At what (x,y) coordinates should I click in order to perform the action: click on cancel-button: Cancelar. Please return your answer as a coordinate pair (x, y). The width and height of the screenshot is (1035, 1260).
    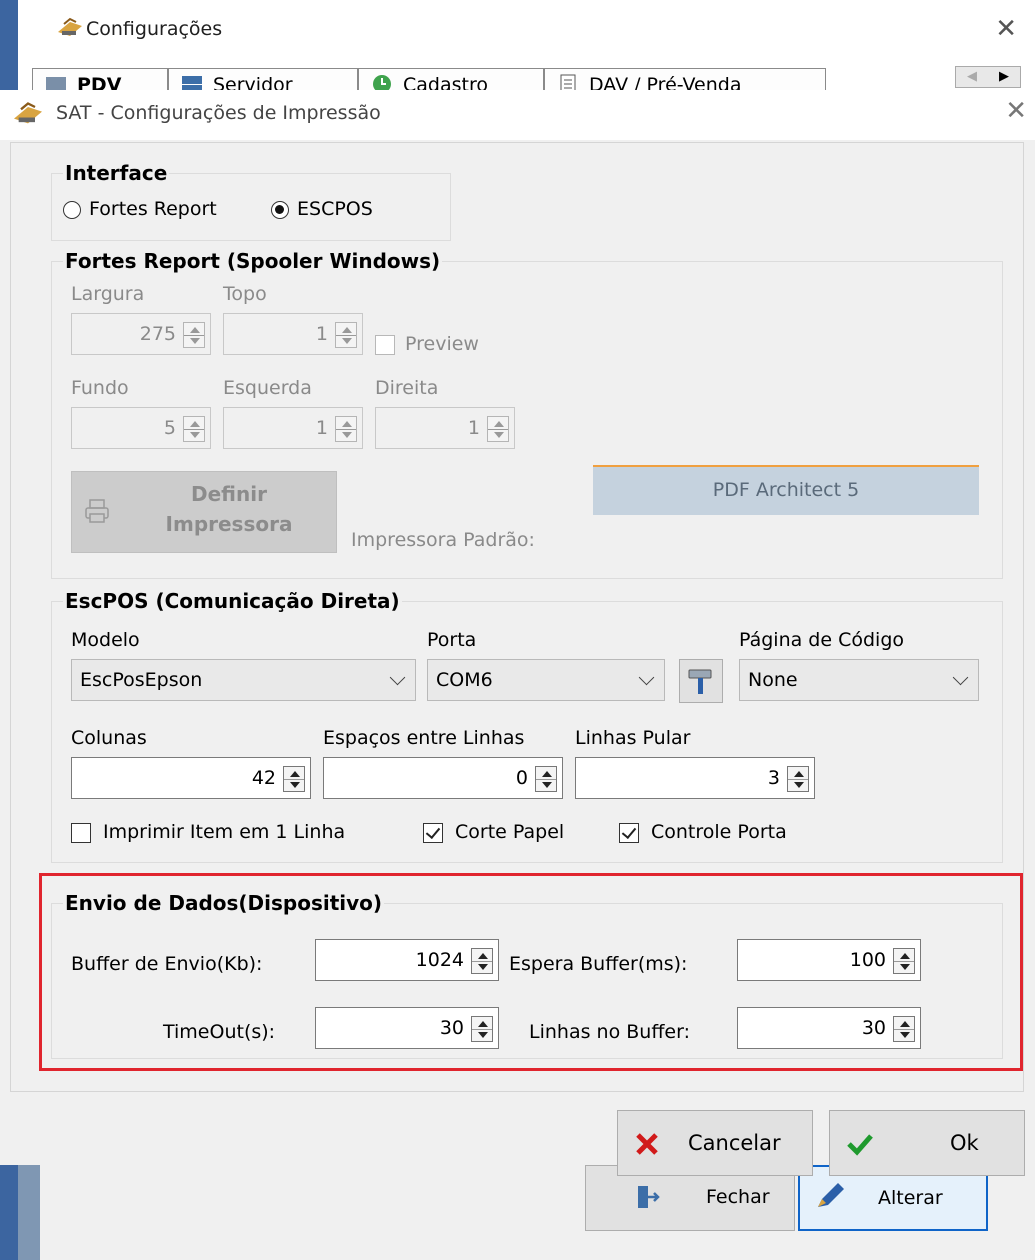
    Looking at the image, I should click on (715, 1143).